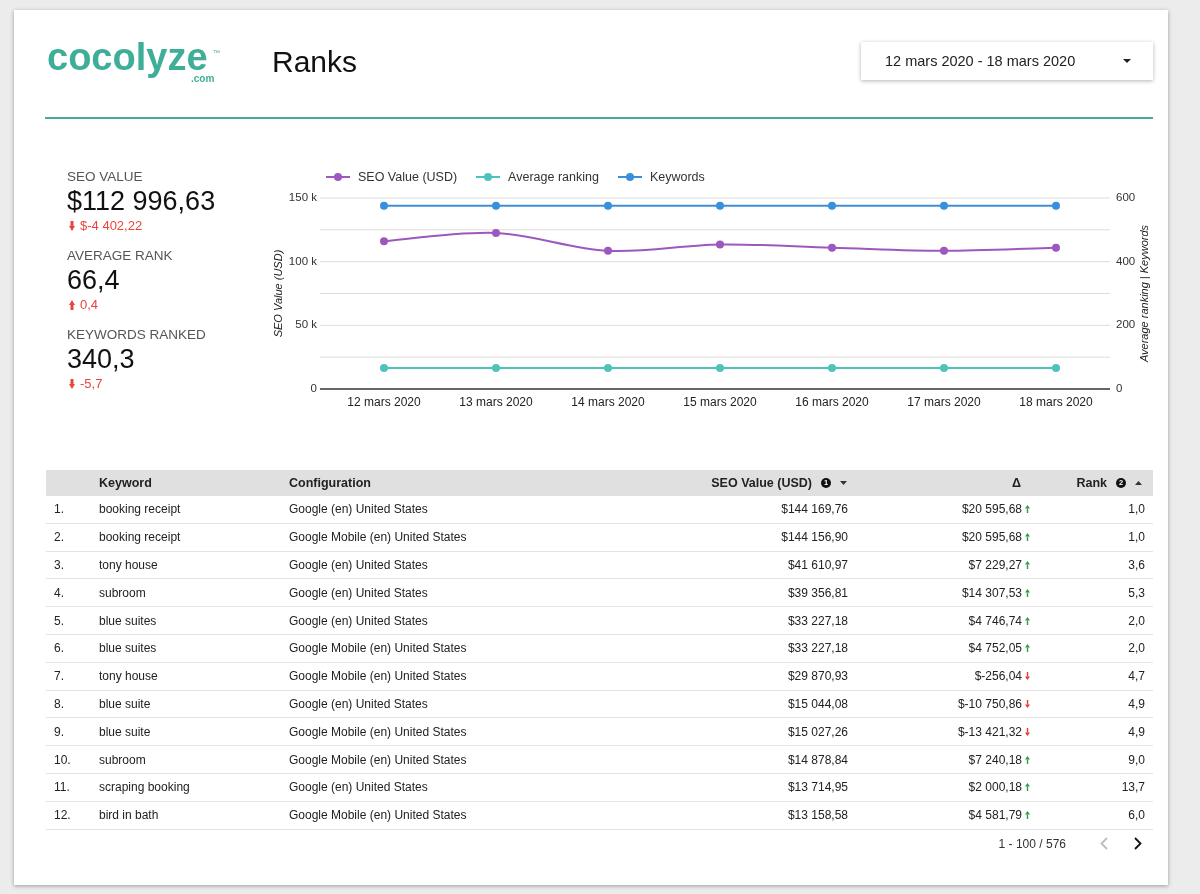 Image resolution: width=1200 pixels, height=894 pixels. I want to click on axis-tick-label: 12 mars 2020, so click(384, 402).